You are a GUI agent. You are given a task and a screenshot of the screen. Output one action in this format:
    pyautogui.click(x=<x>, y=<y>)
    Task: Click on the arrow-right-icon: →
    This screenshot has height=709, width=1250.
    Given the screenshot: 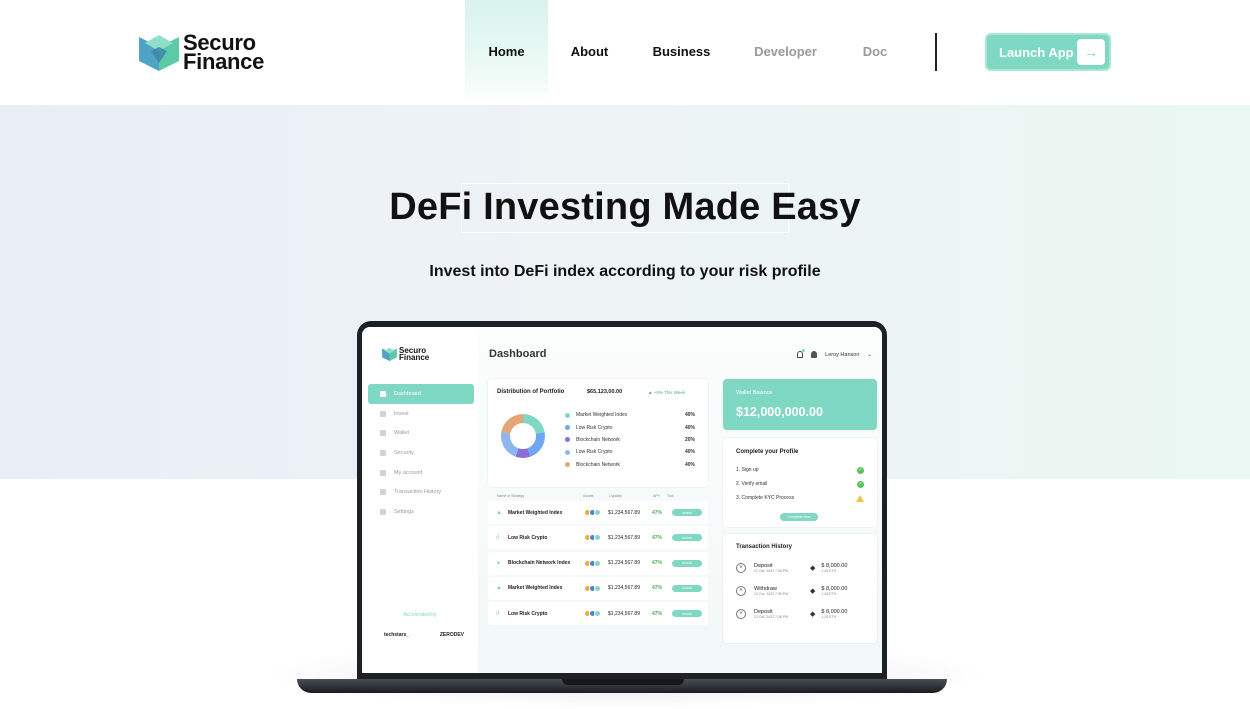 What is the action you would take?
    pyautogui.click(x=1091, y=52)
    